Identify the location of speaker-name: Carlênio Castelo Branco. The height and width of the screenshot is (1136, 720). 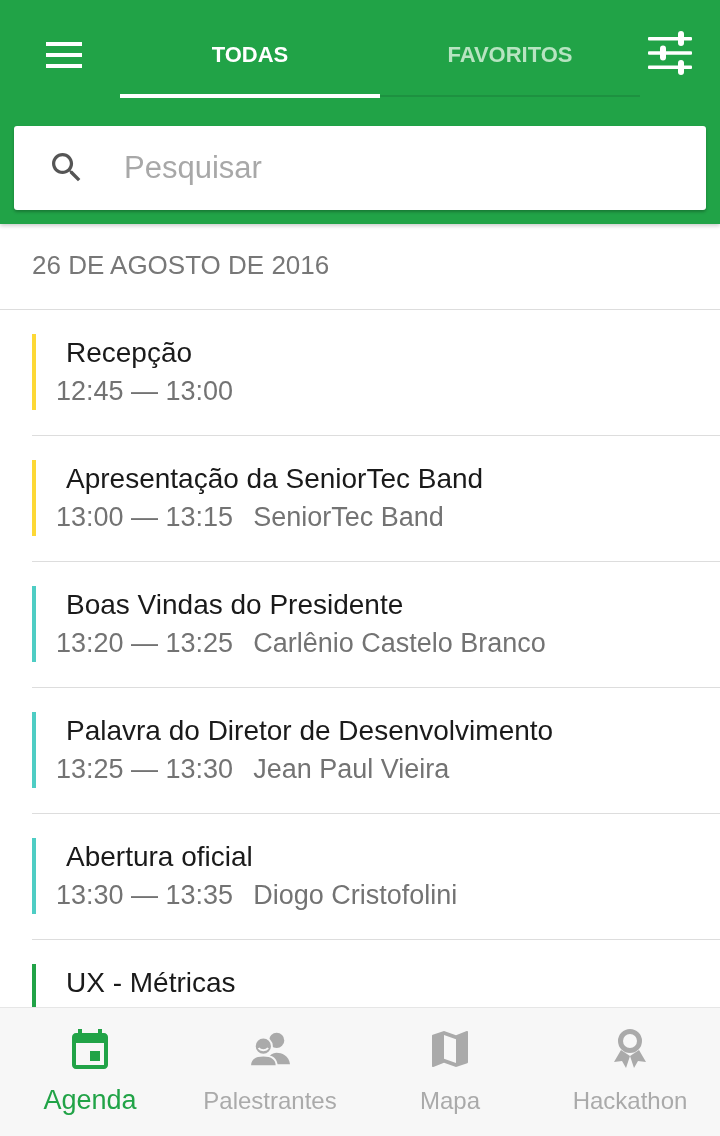
(399, 643).